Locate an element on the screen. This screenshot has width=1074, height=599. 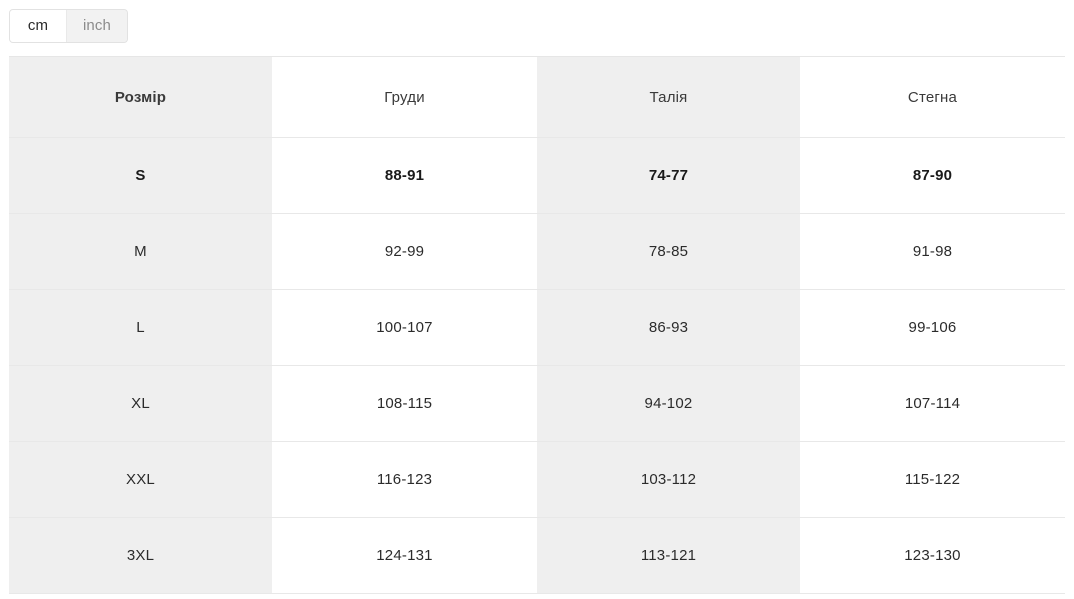
cell-hips: 123-130 is located at coordinates (932, 555).